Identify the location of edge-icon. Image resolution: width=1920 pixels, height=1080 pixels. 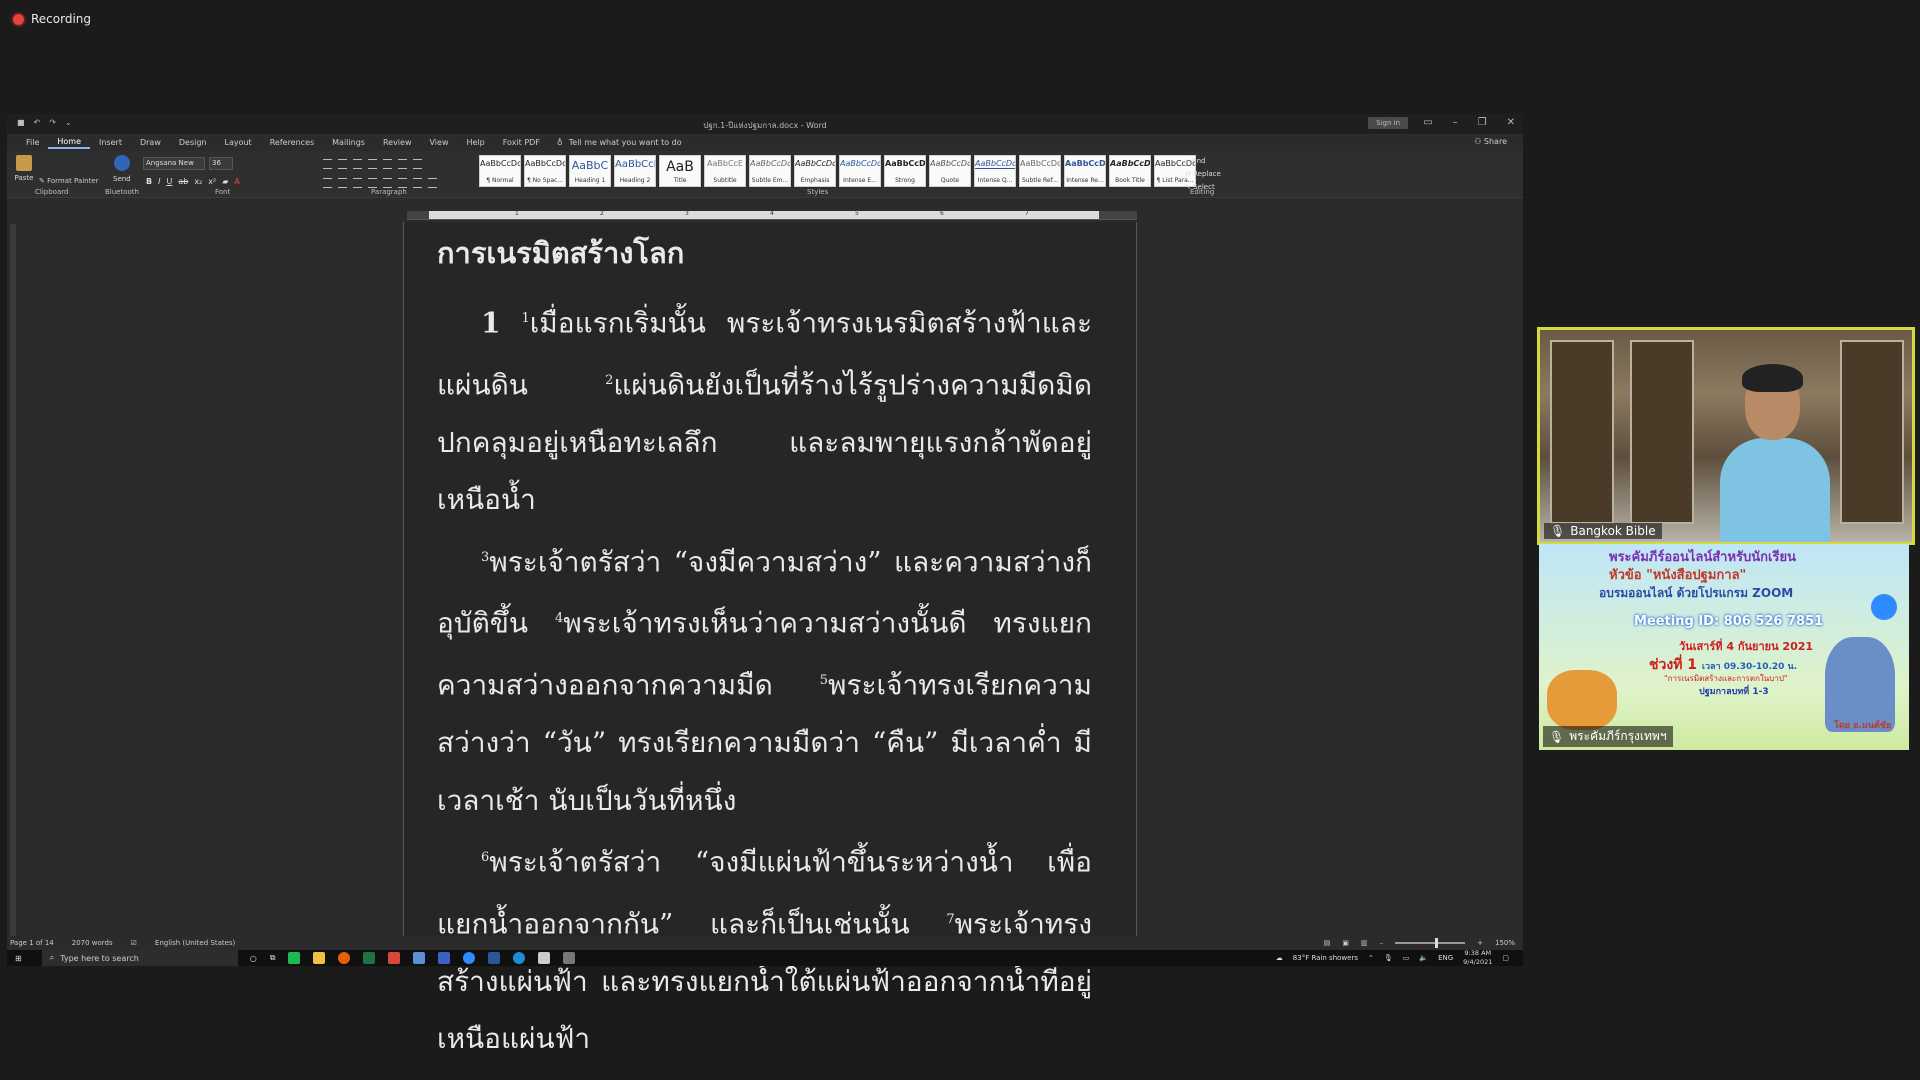
(519, 958).